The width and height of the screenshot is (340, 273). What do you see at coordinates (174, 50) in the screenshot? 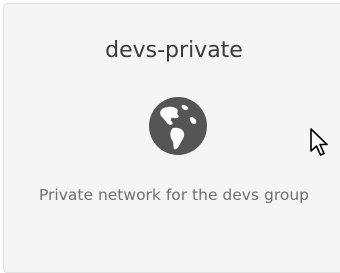
I see `network-title: devs-private` at bounding box center [174, 50].